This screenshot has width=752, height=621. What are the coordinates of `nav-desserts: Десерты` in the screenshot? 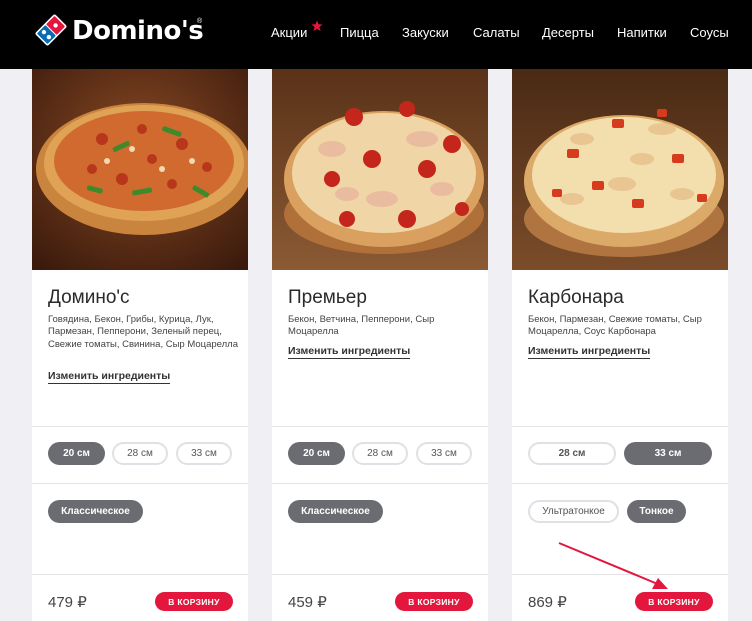 It's located at (568, 35).